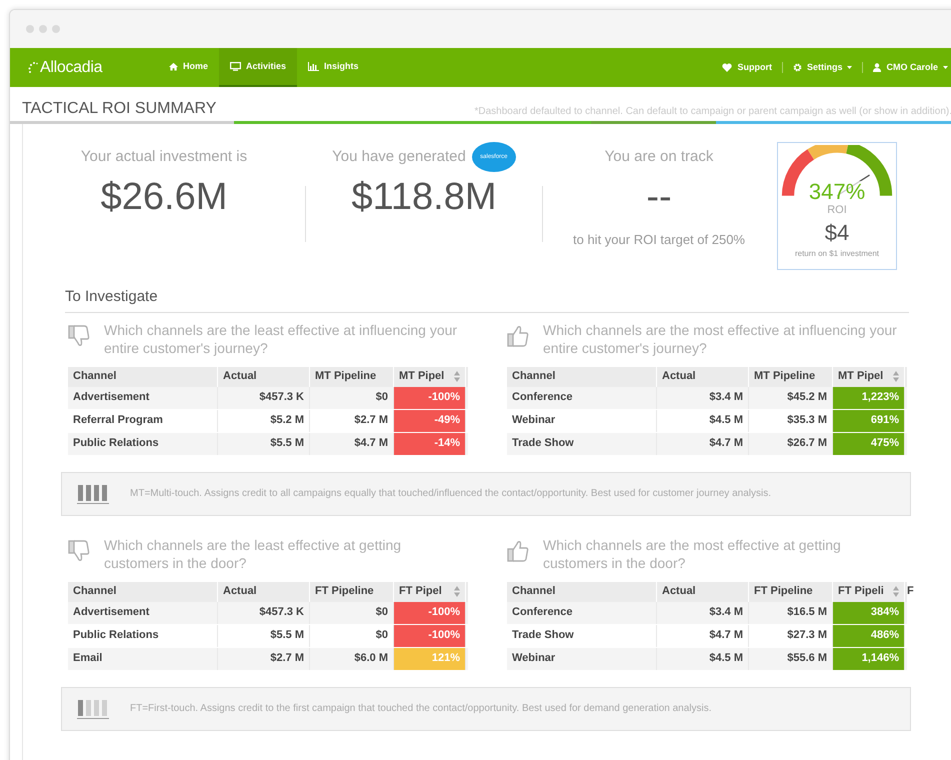 The width and height of the screenshot is (951, 760). I want to click on question-text: Which channels are the most effective at influencing your entire customer's journey?, so click(720, 339).